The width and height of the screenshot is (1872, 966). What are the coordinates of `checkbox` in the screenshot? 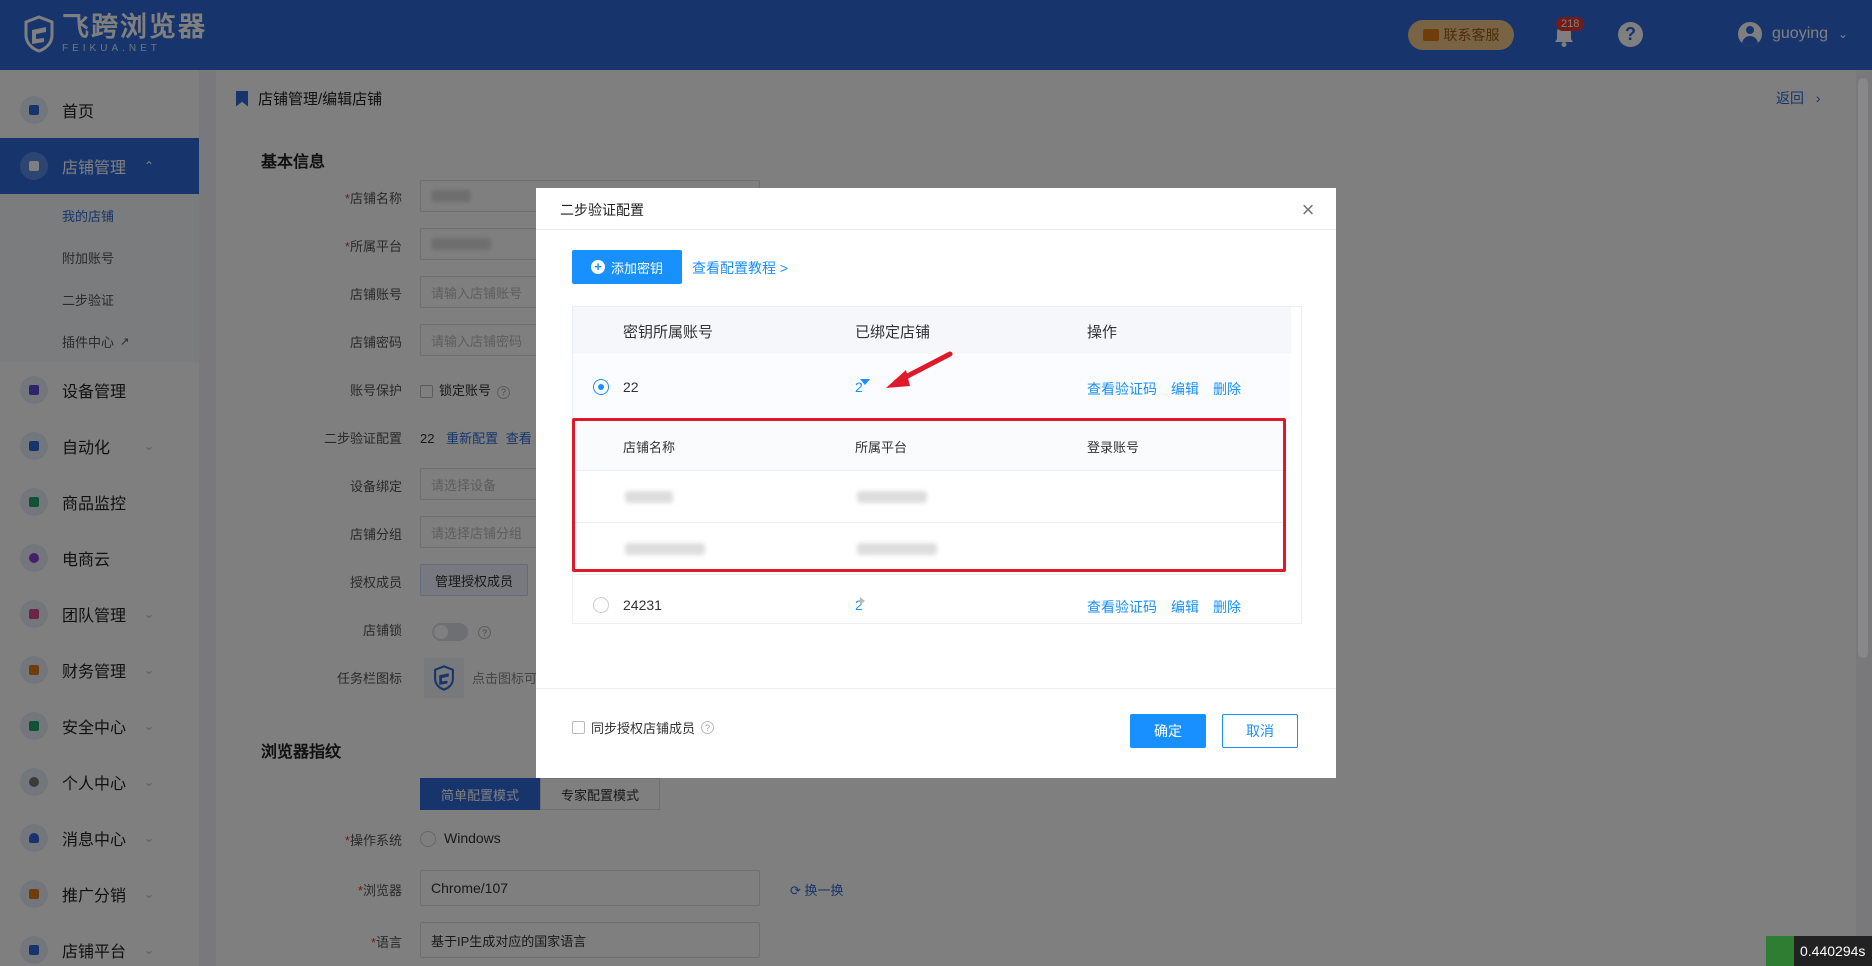 It's located at (578, 727).